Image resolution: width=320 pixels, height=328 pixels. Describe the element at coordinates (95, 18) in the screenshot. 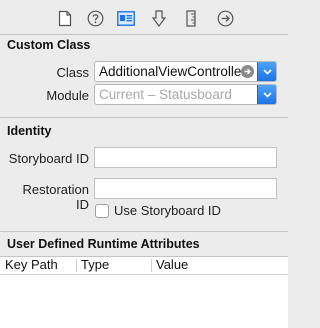

I see `help-icon` at that location.